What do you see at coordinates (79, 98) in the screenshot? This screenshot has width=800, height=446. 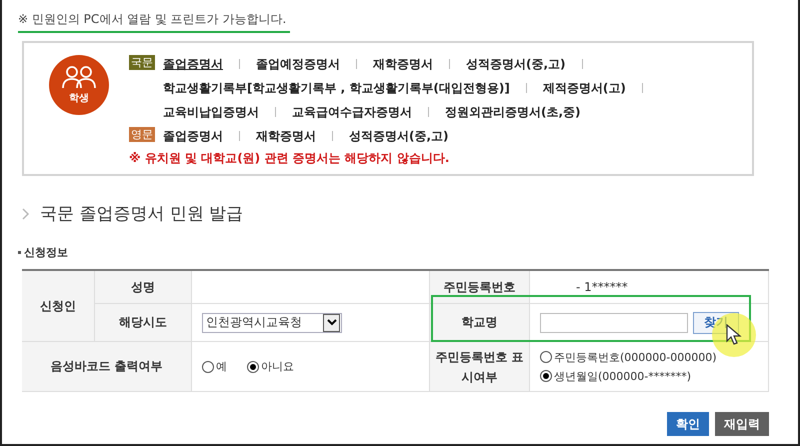 I see `student-label: 학생` at bounding box center [79, 98].